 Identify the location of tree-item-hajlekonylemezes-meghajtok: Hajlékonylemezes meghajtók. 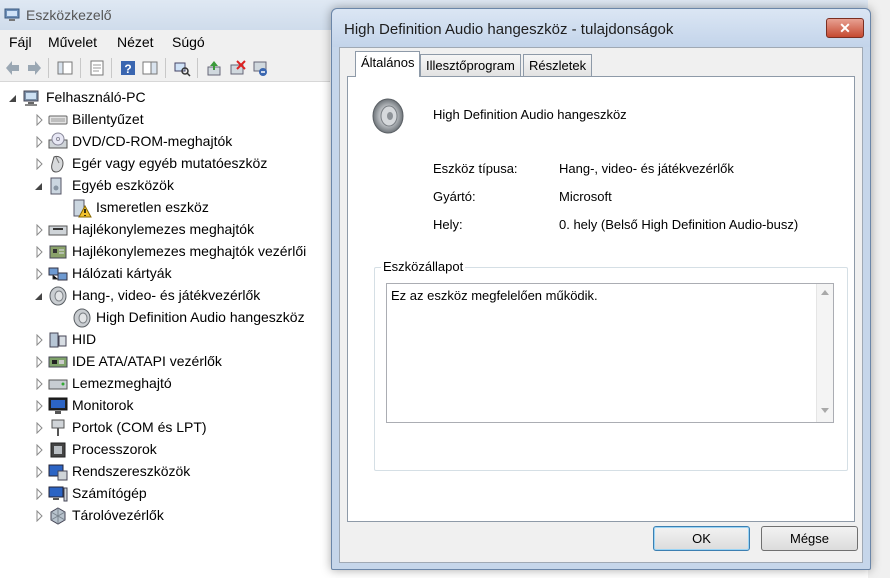
(182, 230).